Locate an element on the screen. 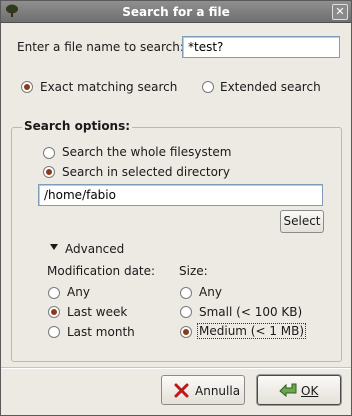 The height and width of the screenshot is (416, 352). titlebar: Search for a file ✕ is located at coordinates (176, 12).